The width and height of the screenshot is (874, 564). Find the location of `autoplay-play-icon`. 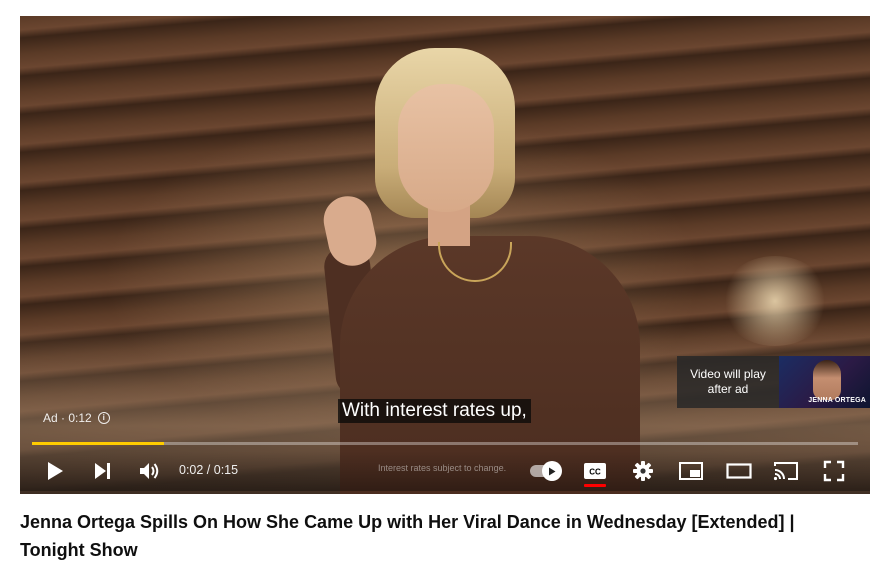

autoplay-play-icon is located at coordinates (552, 471).